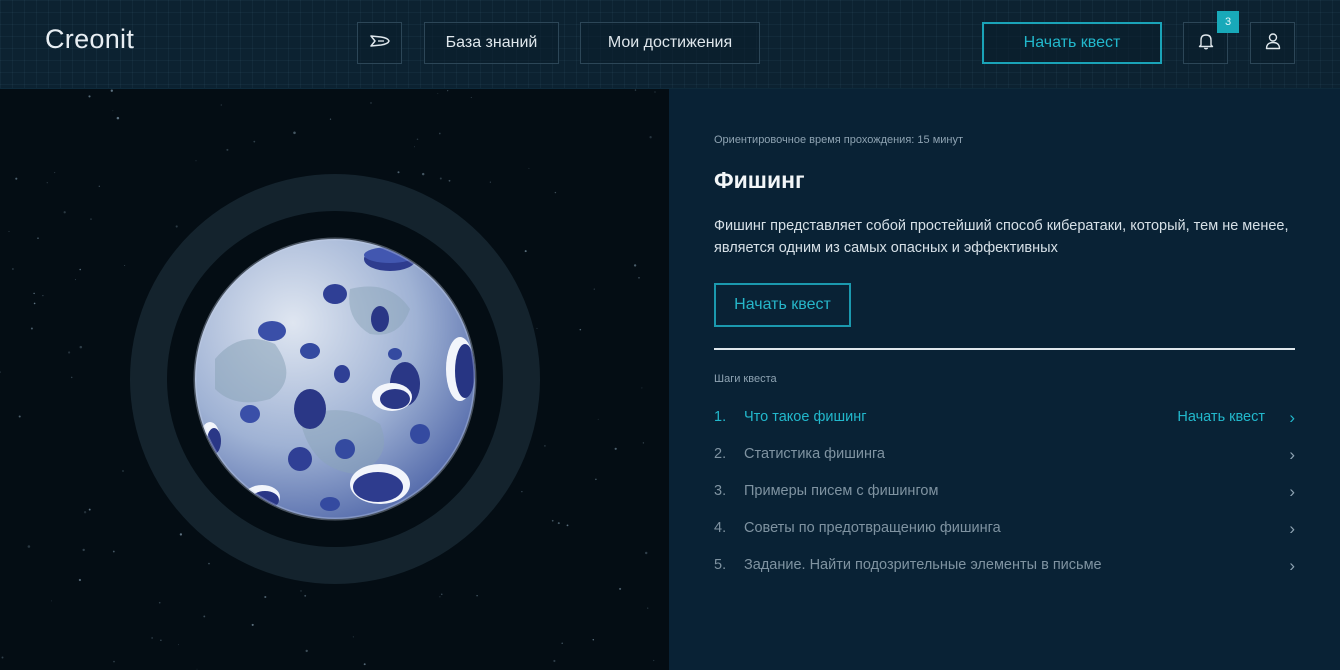 The height and width of the screenshot is (670, 1340). Describe the element at coordinates (759, 180) in the screenshot. I see `quest-title: Фишинг` at that location.